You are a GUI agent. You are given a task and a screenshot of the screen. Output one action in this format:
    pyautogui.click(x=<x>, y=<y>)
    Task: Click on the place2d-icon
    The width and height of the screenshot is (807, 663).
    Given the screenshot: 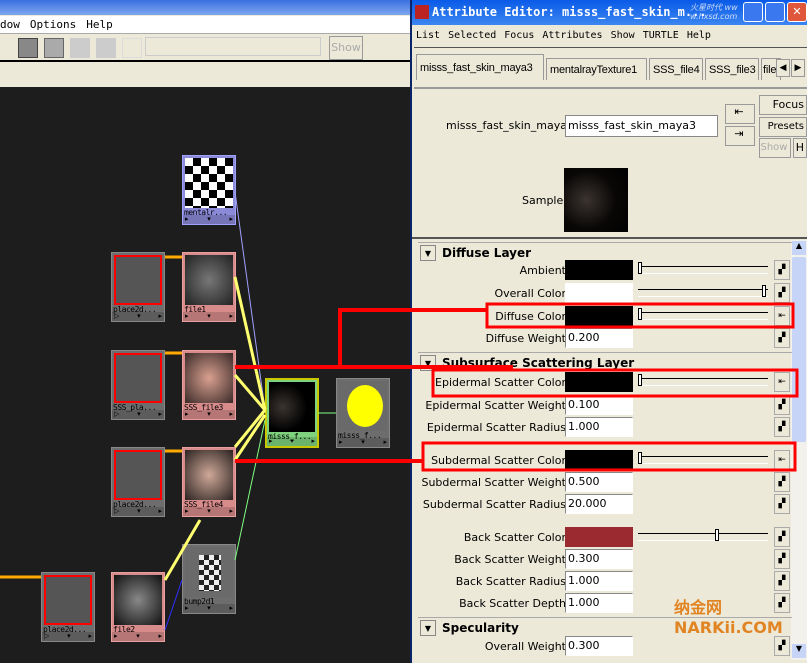 What is the action you would take?
    pyautogui.click(x=138, y=475)
    